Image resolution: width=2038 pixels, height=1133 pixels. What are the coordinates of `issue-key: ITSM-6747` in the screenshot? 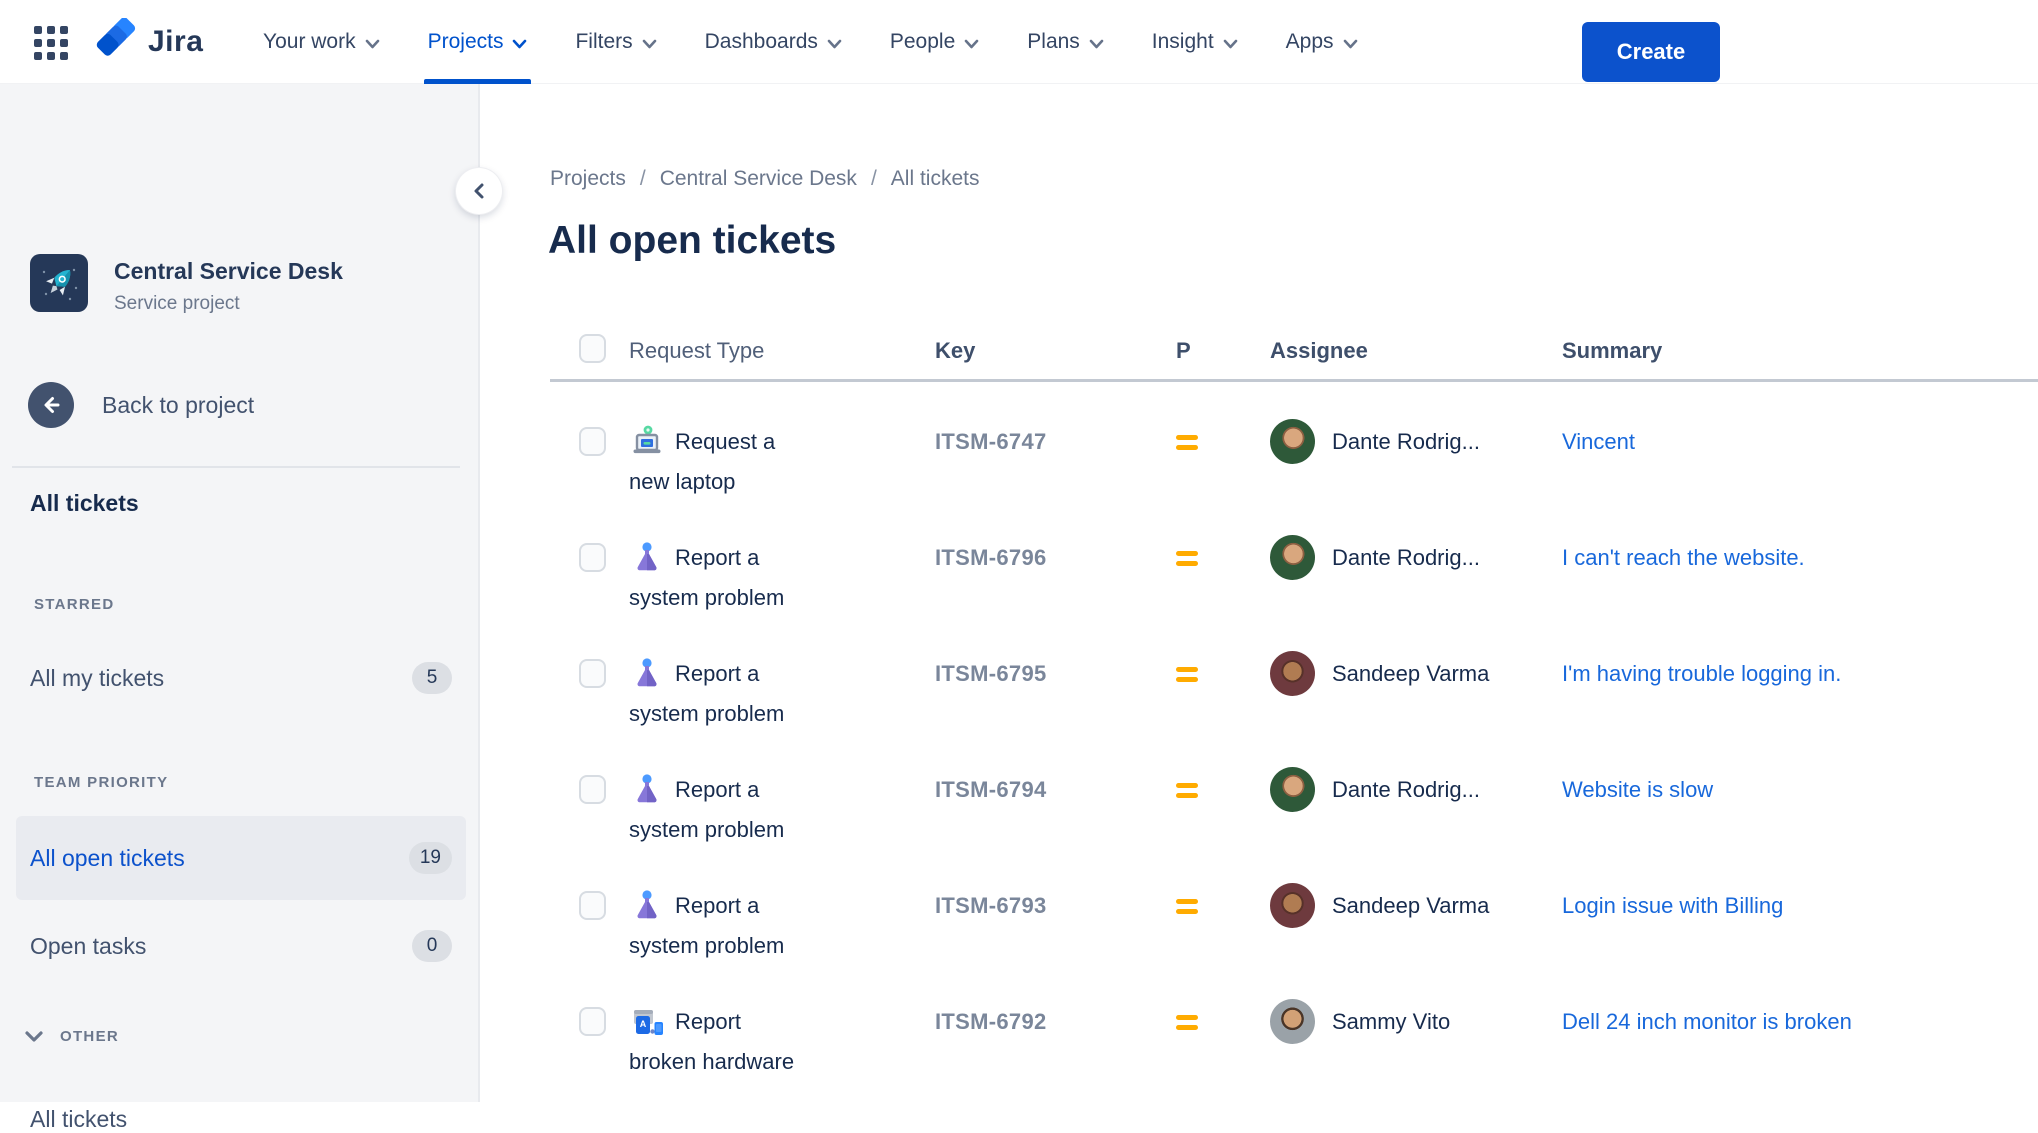 It's located at (991, 441).